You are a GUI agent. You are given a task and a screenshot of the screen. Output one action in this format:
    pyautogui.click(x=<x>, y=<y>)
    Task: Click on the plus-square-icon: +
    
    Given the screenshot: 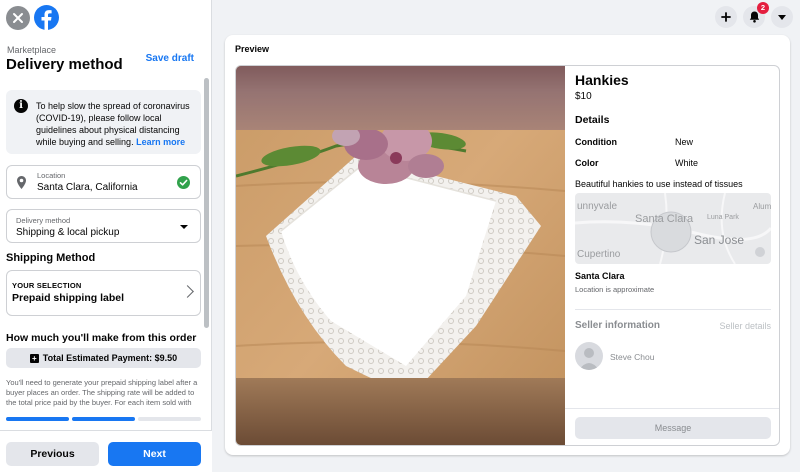 What is the action you would take?
    pyautogui.click(x=34, y=358)
    